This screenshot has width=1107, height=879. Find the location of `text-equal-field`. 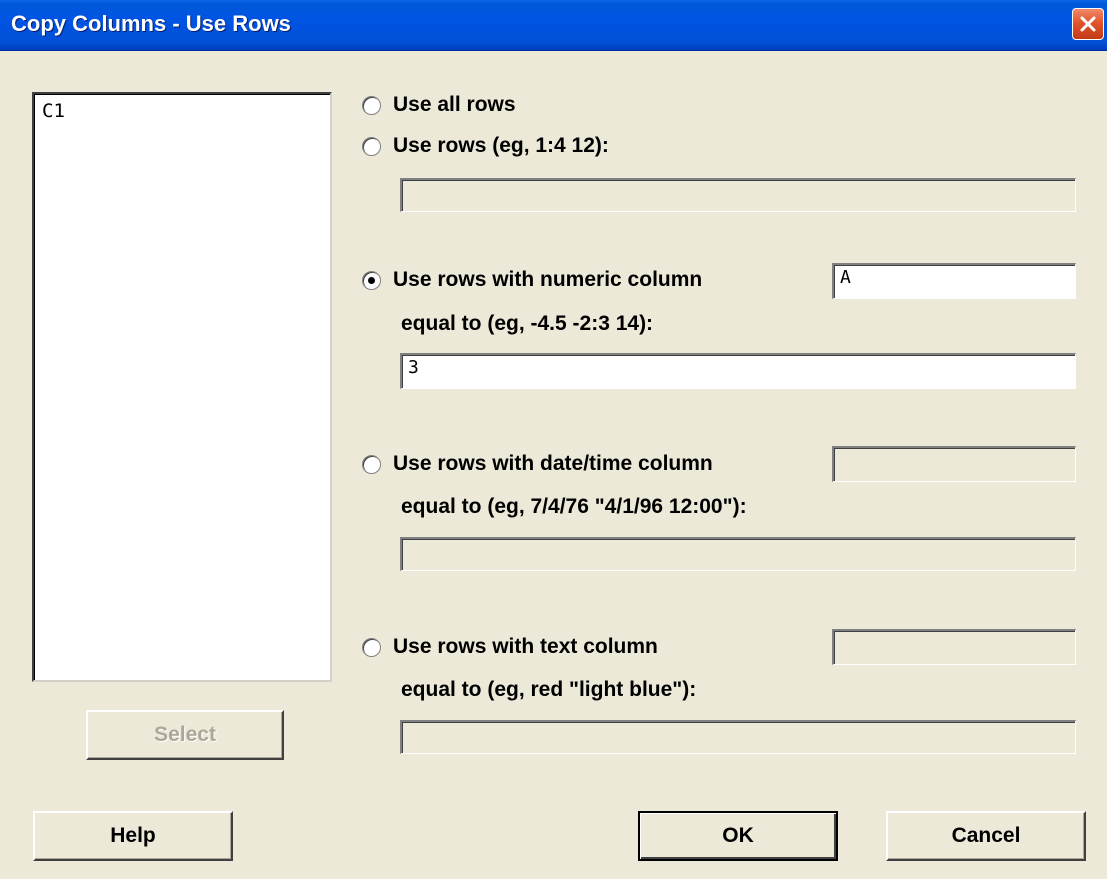

text-equal-field is located at coordinates (738, 737).